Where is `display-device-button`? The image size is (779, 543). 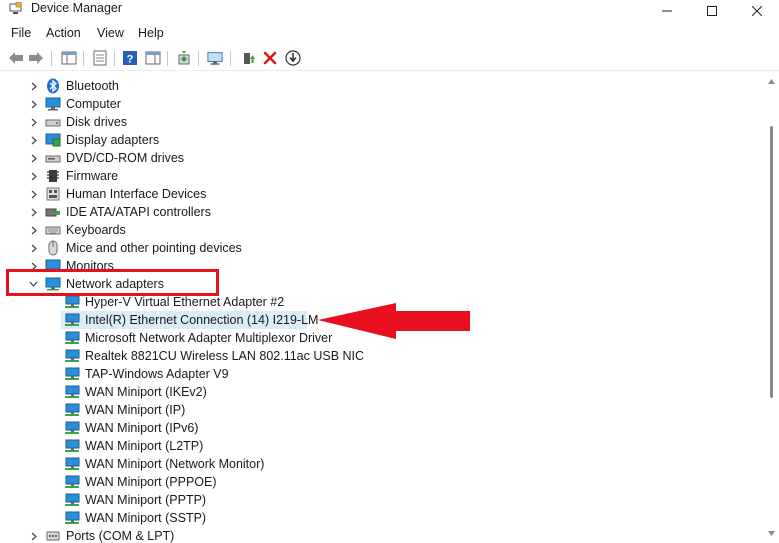 display-device-button is located at coordinates (215, 58).